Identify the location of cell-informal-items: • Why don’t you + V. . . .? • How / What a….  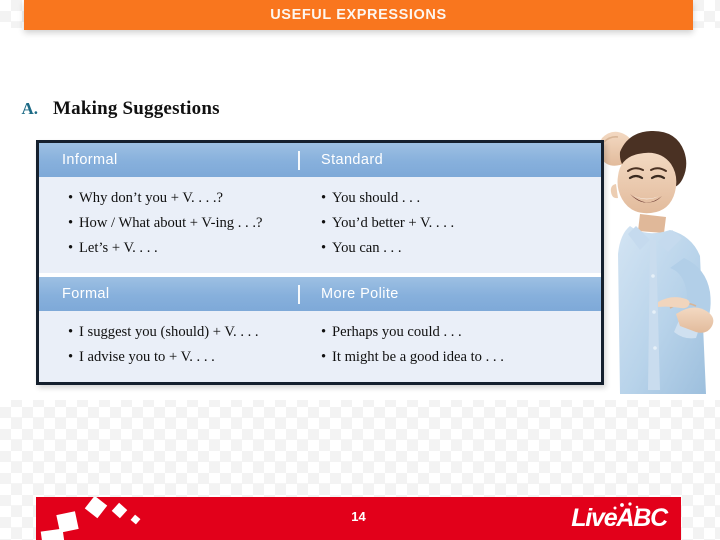
(169, 225).